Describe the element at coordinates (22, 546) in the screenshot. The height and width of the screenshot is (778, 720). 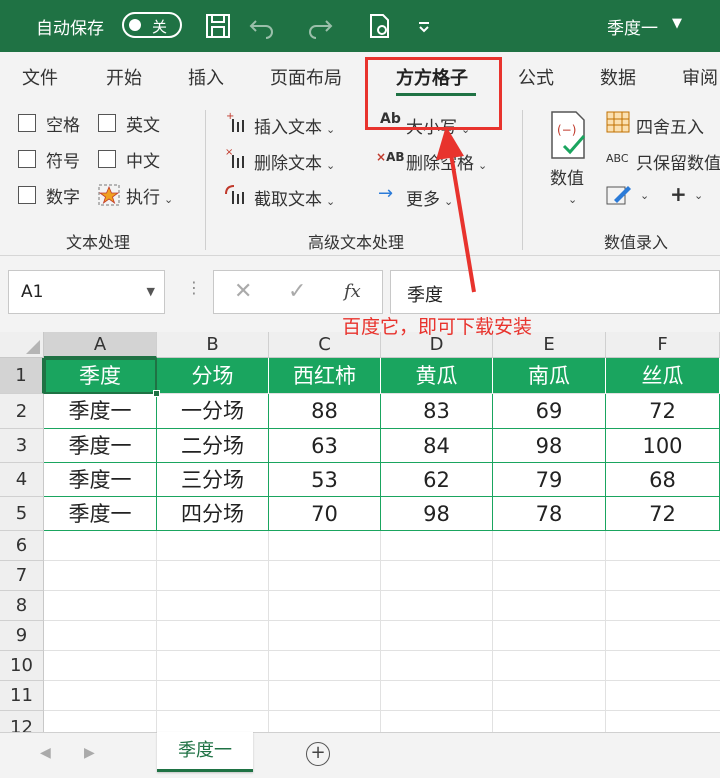
I see `row-header: 6` at that location.